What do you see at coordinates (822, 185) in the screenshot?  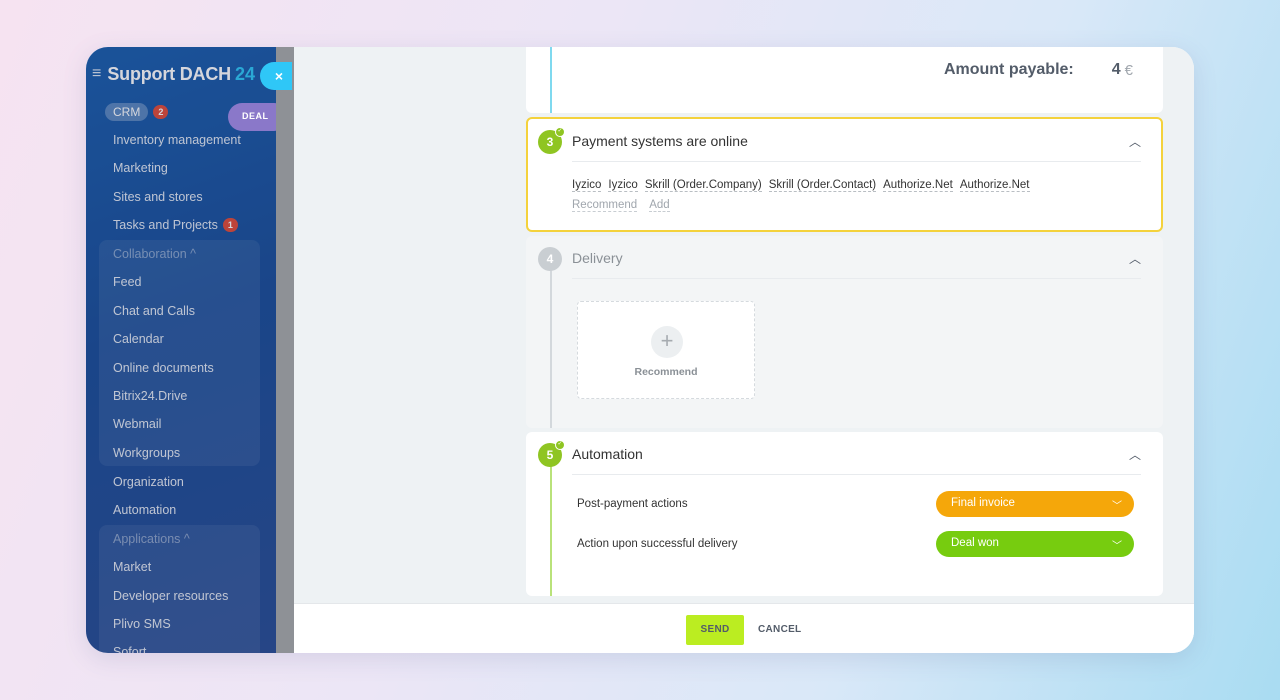 I see `payment-system-item: Skrill (Order.Contact)` at bounding box center [822, 185].